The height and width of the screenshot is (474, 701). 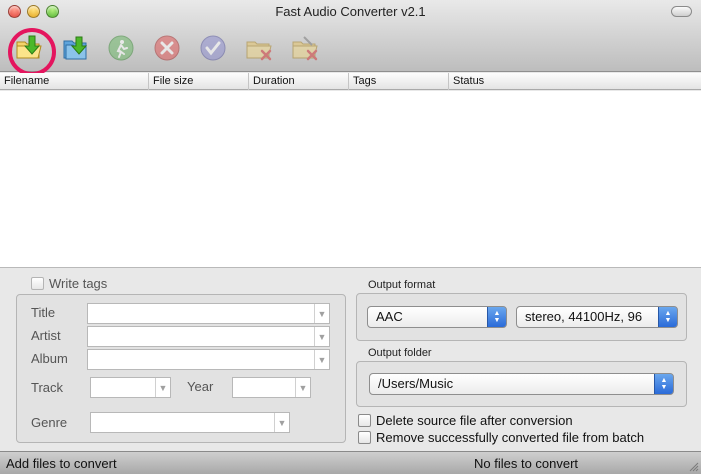 I want to click on add-folder-button, so click(x=75, y=48).